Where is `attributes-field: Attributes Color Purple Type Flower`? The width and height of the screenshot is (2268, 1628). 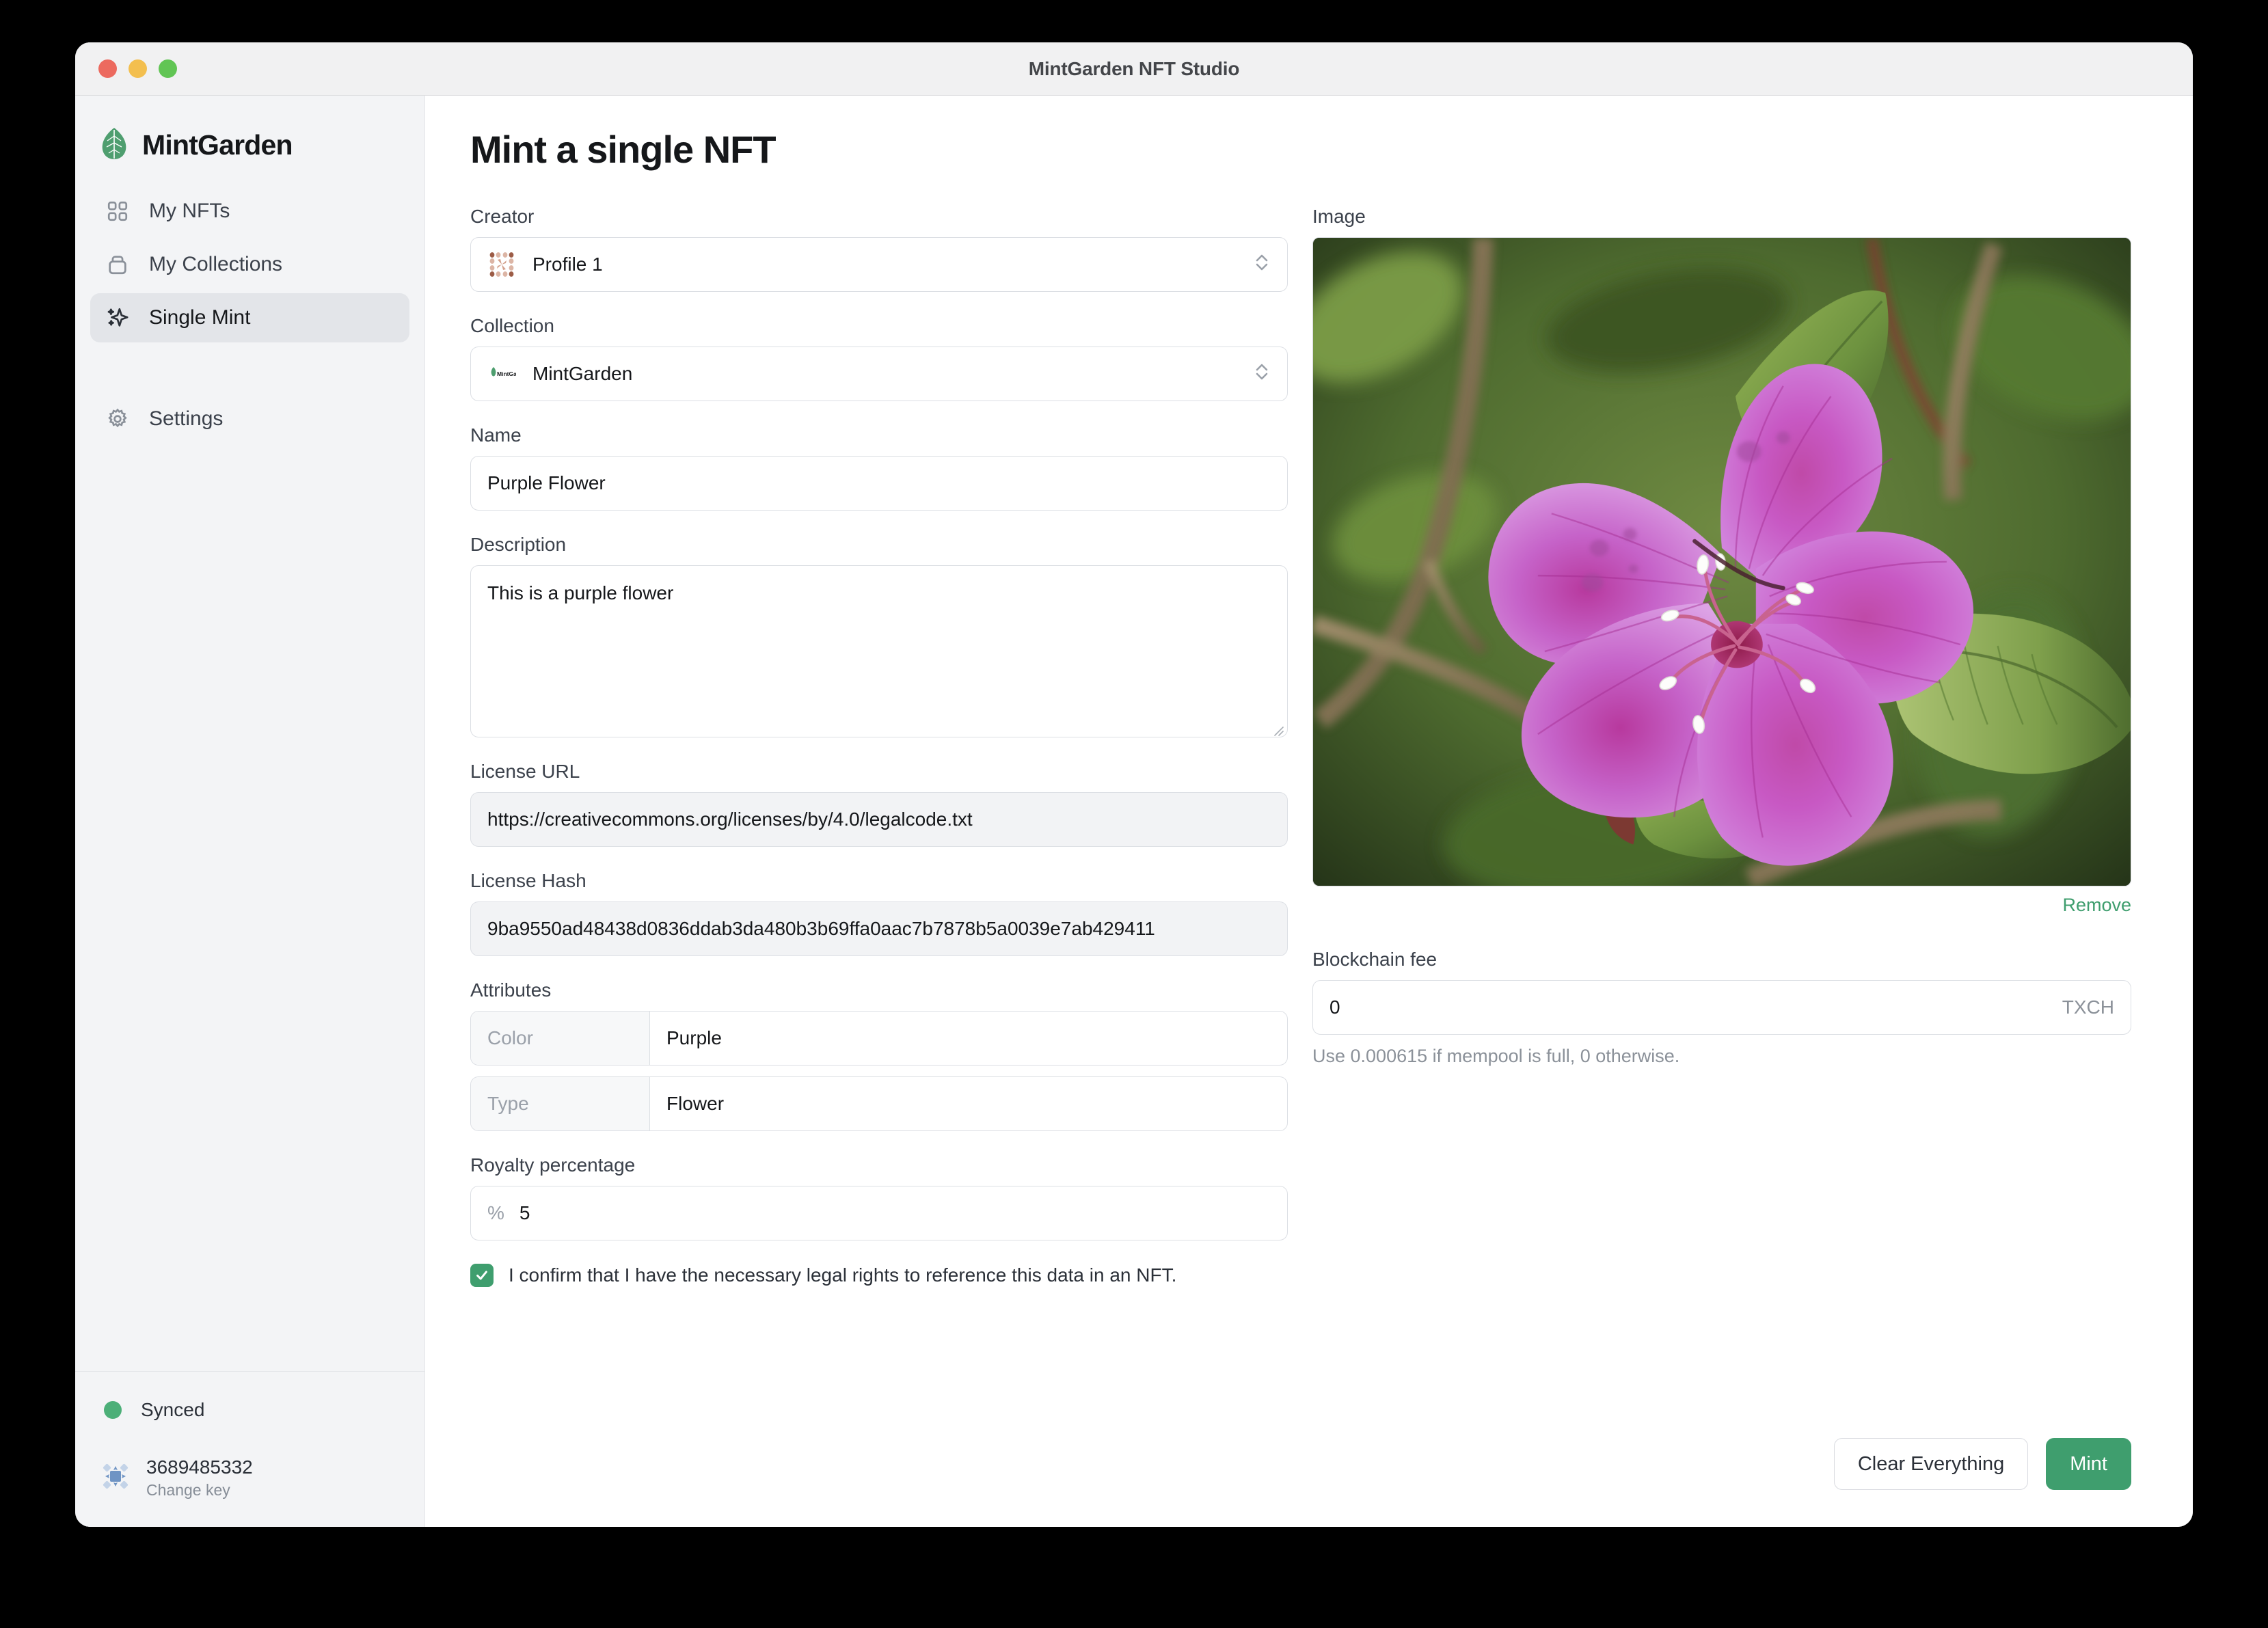 attributes-field: Attributes Color Purple Type Flower is located at coordinates (879, 1055).